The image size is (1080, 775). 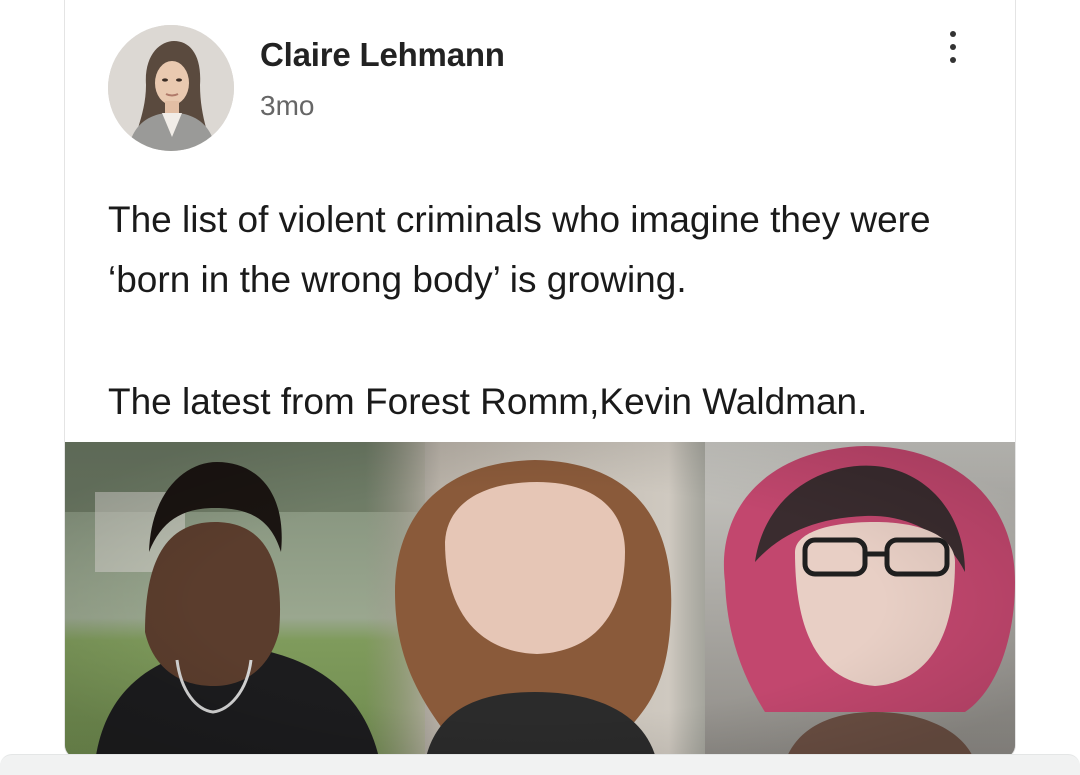 What do you see at coordinates (171, 88) in the screenshot?
I see `author-avatar` at bounding box center [171, 88].